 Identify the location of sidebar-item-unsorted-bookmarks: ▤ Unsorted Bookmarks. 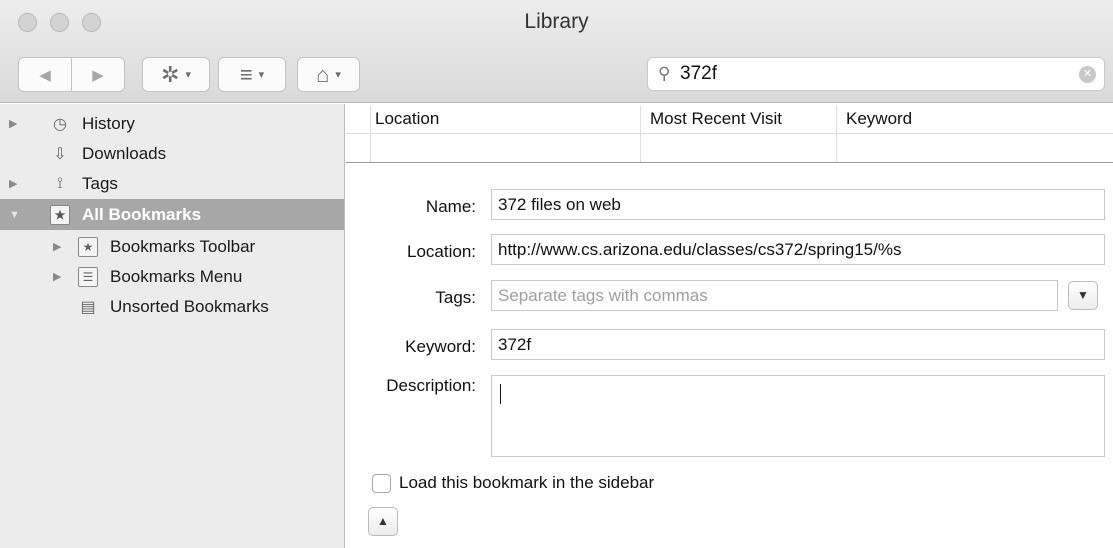
(172, 306).